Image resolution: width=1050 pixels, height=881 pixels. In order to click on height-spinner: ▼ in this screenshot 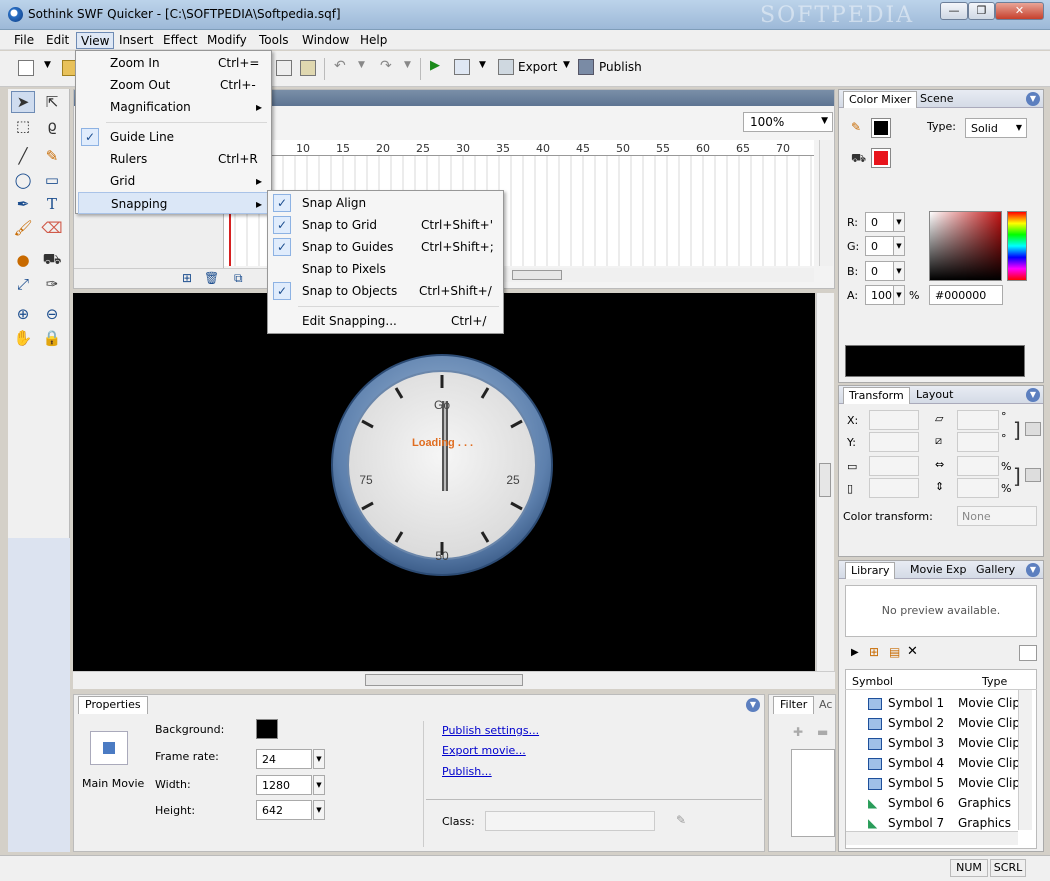, I will do `click(319, 810)`.